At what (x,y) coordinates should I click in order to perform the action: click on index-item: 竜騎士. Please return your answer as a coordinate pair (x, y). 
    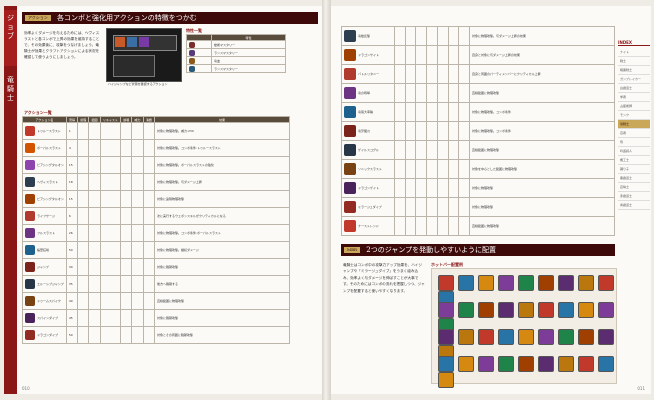
    Looking at the image, I should click on (634, 124).